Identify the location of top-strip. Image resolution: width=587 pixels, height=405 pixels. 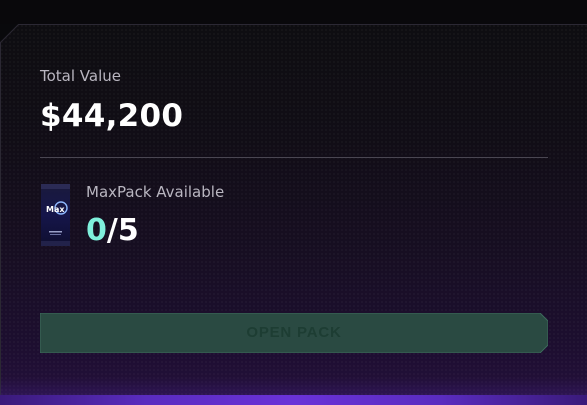
(293, 12).